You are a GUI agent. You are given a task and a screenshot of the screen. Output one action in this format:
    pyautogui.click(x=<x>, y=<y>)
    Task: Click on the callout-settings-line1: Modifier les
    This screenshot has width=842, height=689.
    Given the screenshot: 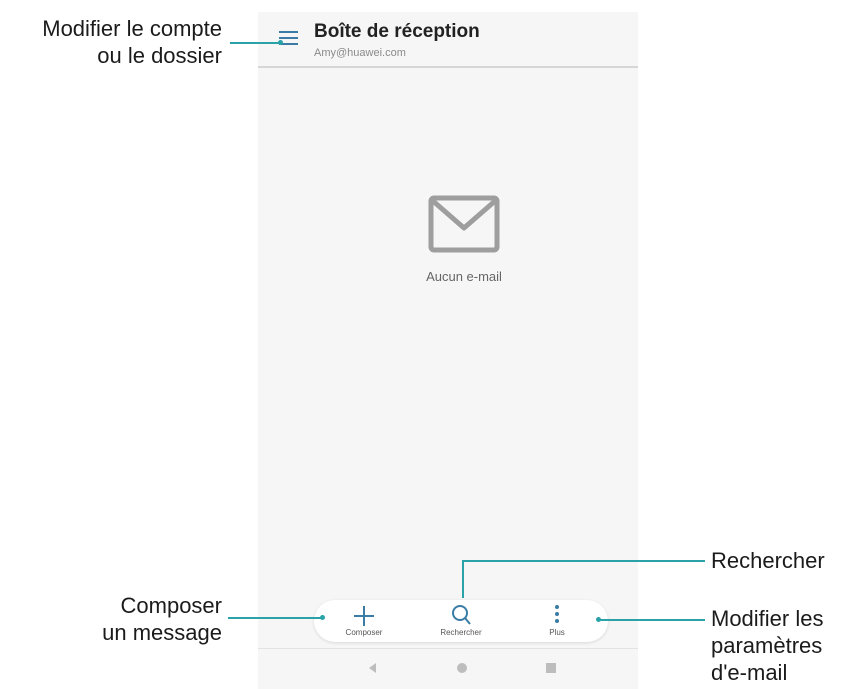 What is the action you would take?
    pyautogui.click(x=767, y=618)
    